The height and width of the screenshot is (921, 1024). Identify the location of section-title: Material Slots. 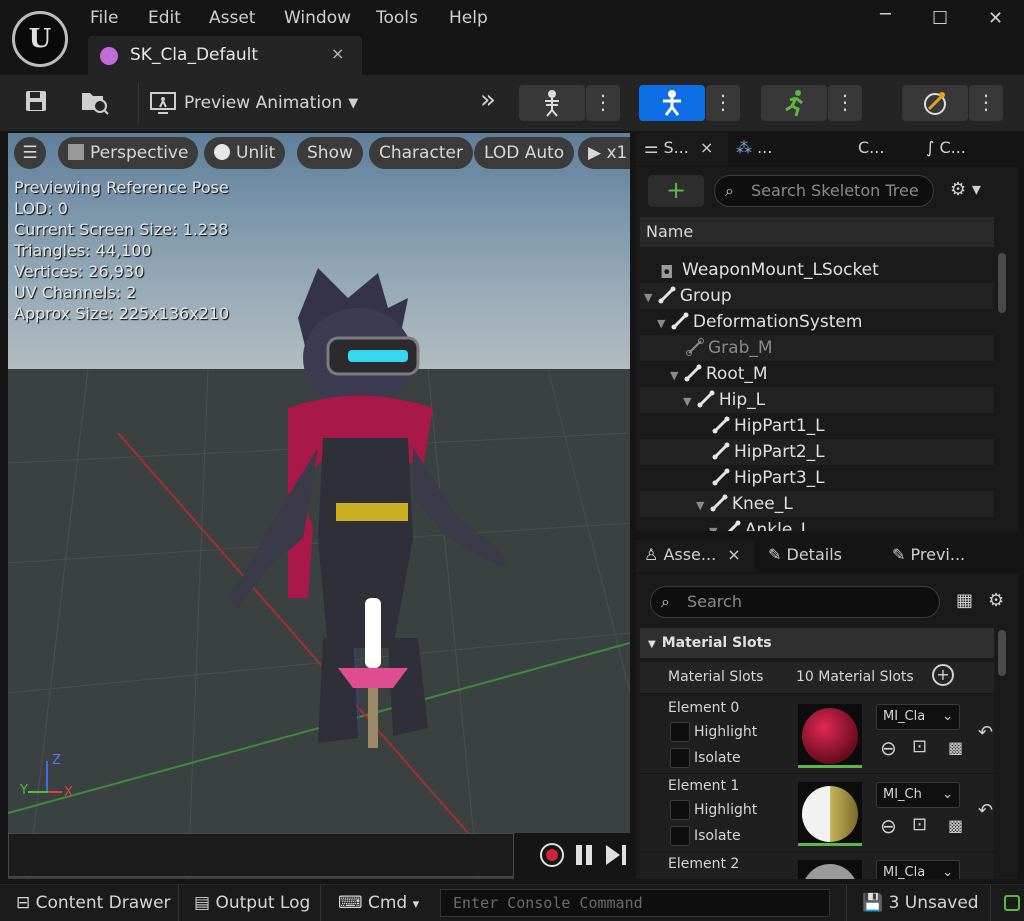
(716, 643).